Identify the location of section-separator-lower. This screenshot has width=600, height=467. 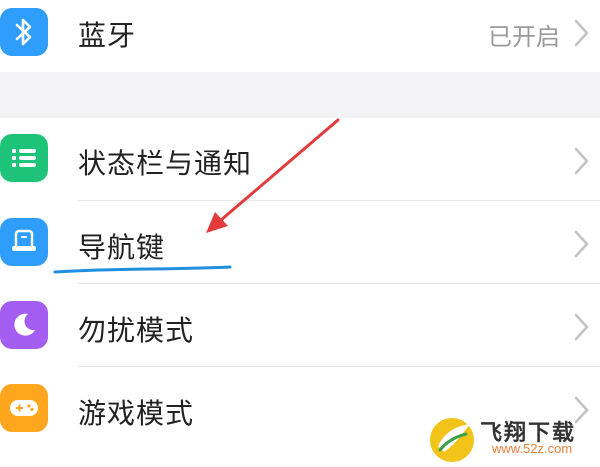
(300, 95).